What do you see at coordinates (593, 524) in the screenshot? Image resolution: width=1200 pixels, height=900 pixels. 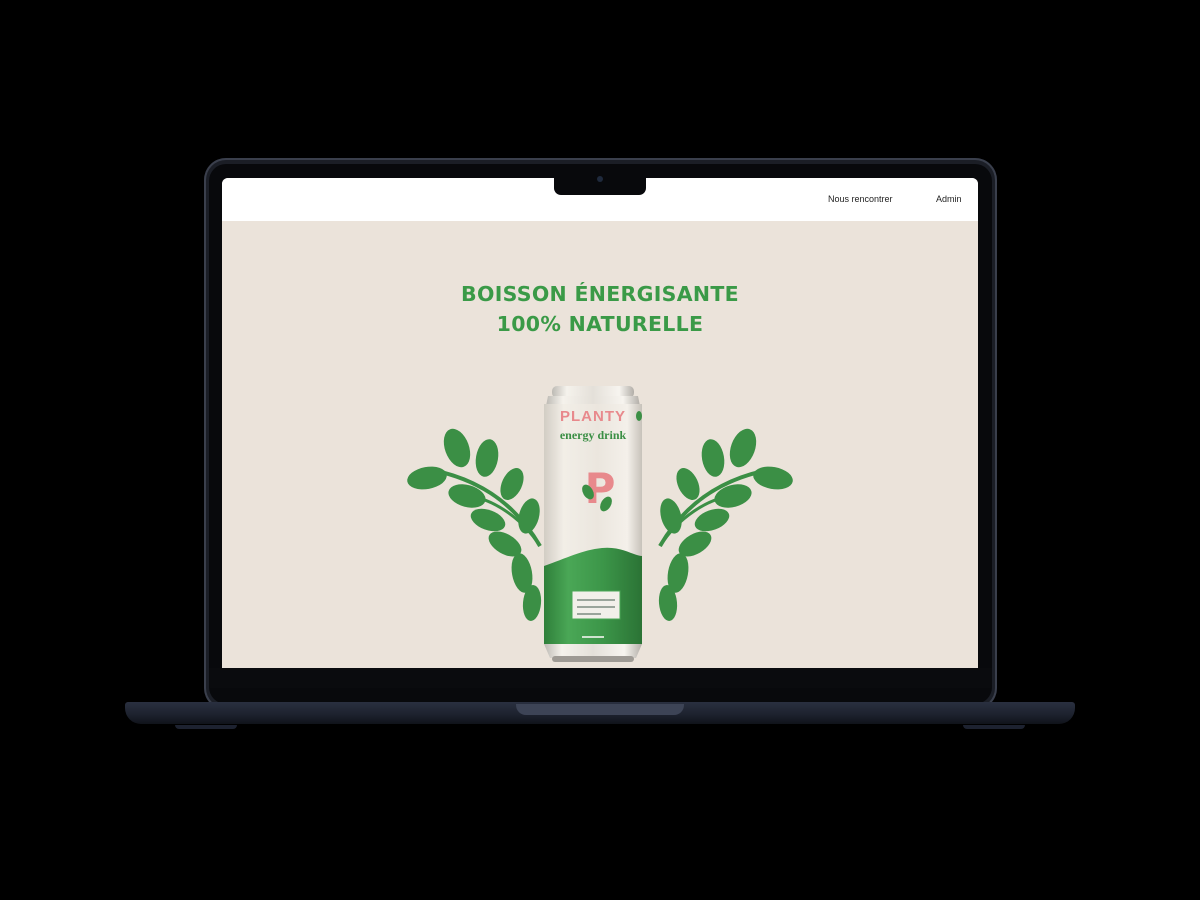 I see `energy-drink-can: PLANTY energy drink P` at bounding box center [593, 524].